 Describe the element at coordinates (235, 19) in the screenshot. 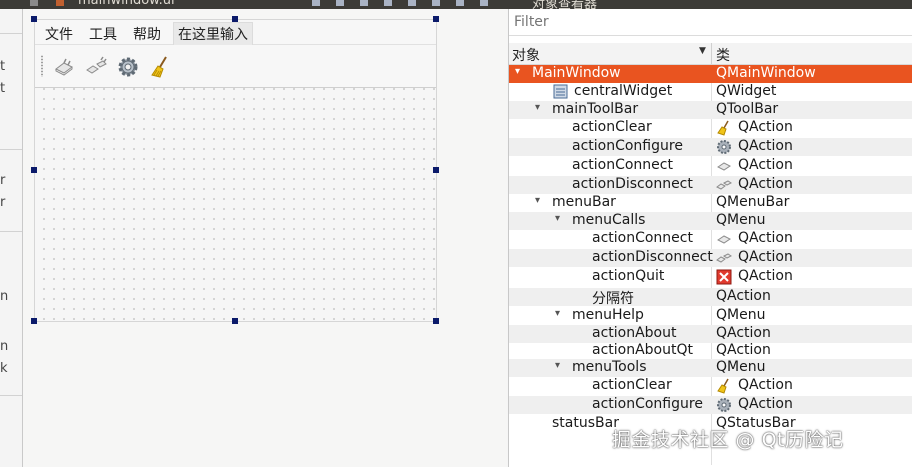

I see `resize-handle-top` at that location.